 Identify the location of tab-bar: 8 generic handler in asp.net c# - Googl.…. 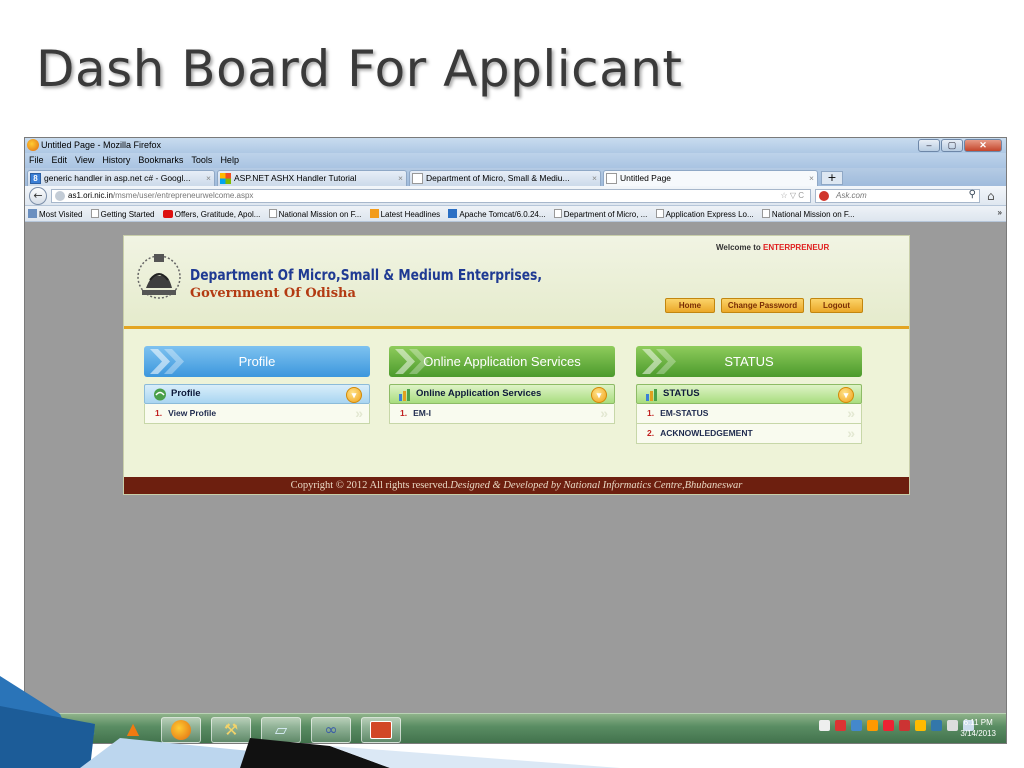
(515, 177).